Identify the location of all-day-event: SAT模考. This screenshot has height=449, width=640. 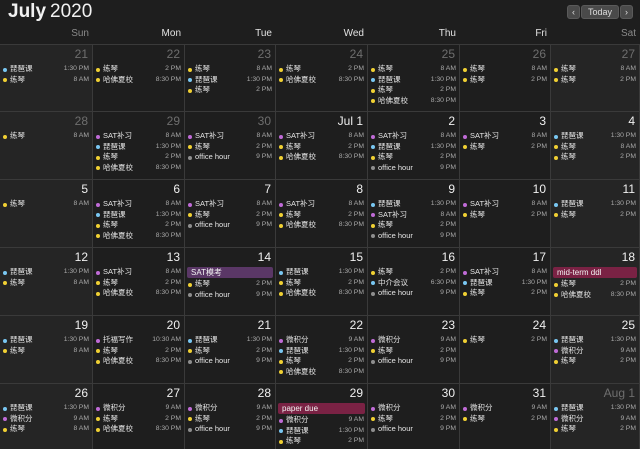
(230, 272).